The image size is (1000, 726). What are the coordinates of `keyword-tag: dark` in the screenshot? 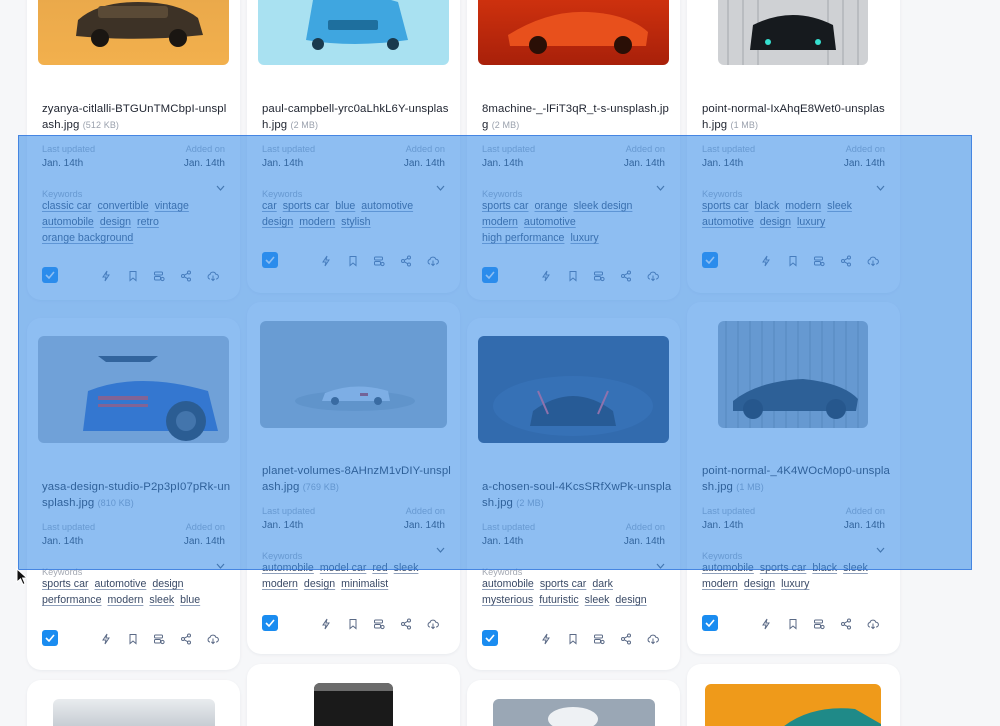 It's located at (602, 584).